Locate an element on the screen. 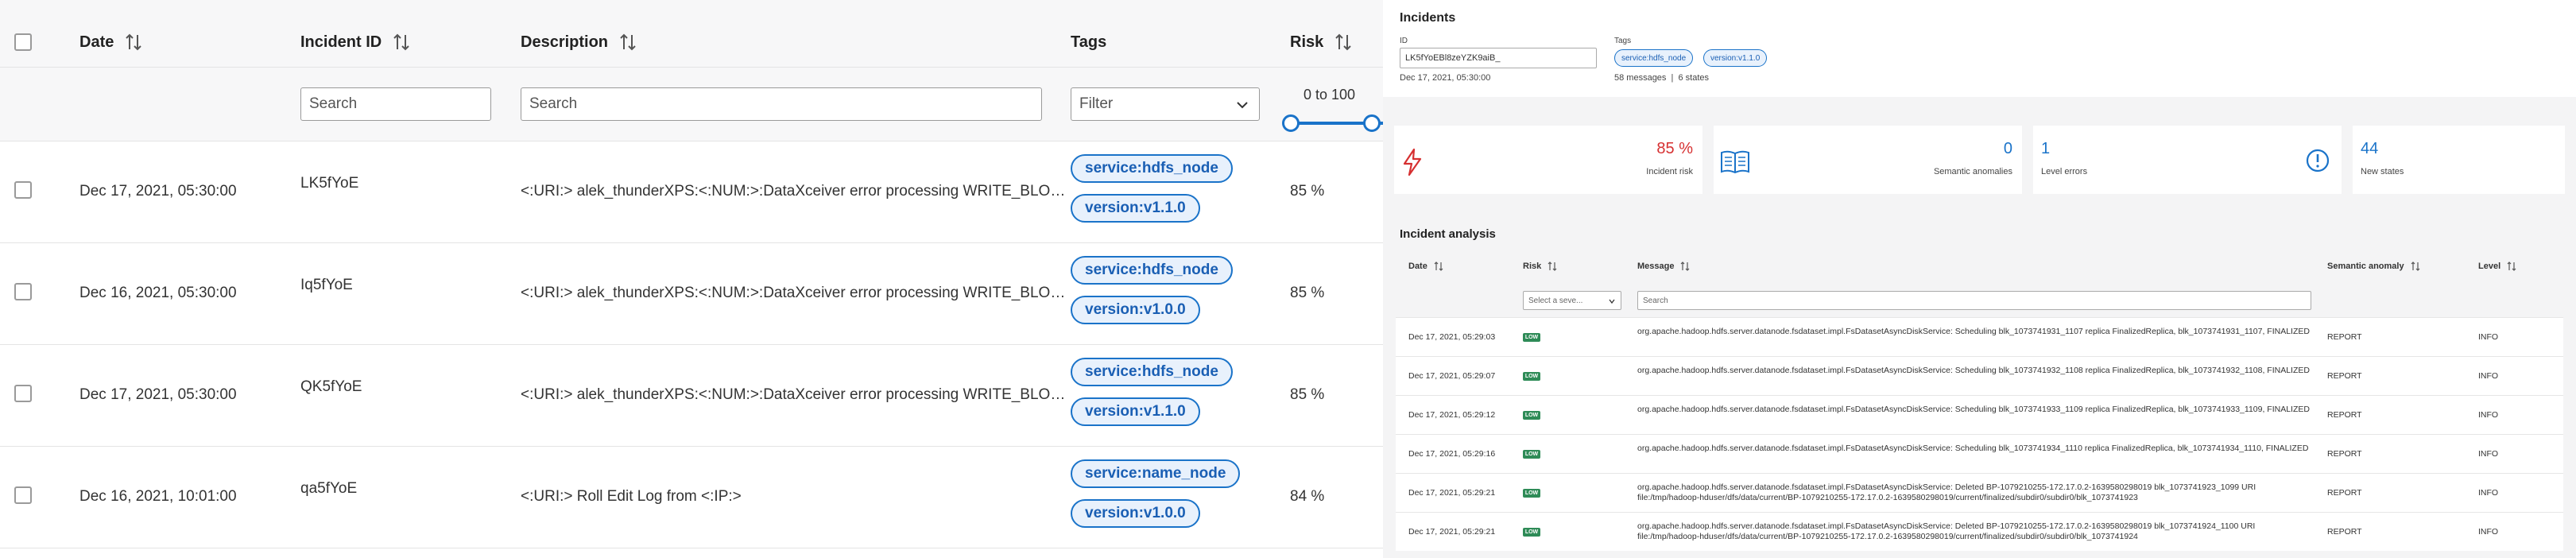 The width and height of the screenshot is (2576, 558). incident-id-search-placeholder: Search is located at coordinates (333, 103).